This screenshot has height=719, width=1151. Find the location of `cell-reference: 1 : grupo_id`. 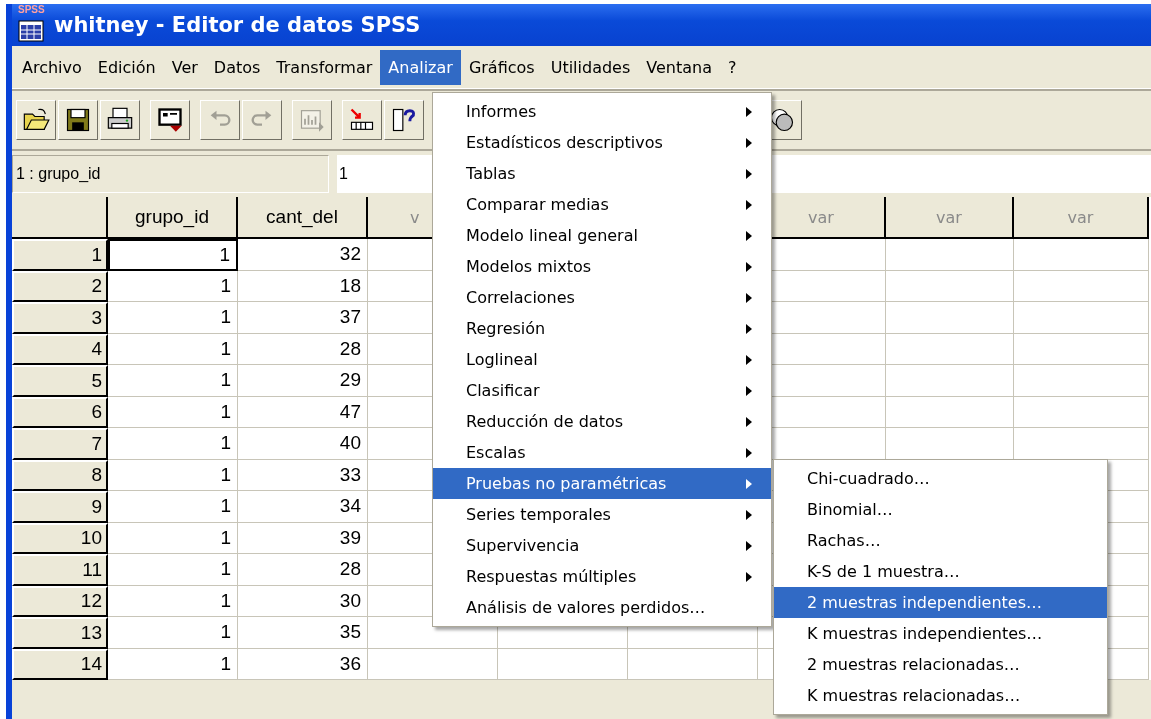

cell-reference: 1 : grupo_id is located at coordinates (170, 174).